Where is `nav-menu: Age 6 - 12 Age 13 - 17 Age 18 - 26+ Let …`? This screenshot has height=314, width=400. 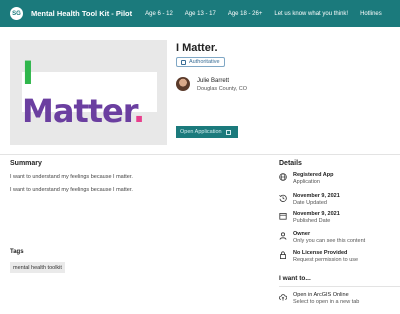
nav-menu: Age 6 - 12 Age 13 - 17 Age 18 - 26+ Let … is located at coordinates (269, 14).